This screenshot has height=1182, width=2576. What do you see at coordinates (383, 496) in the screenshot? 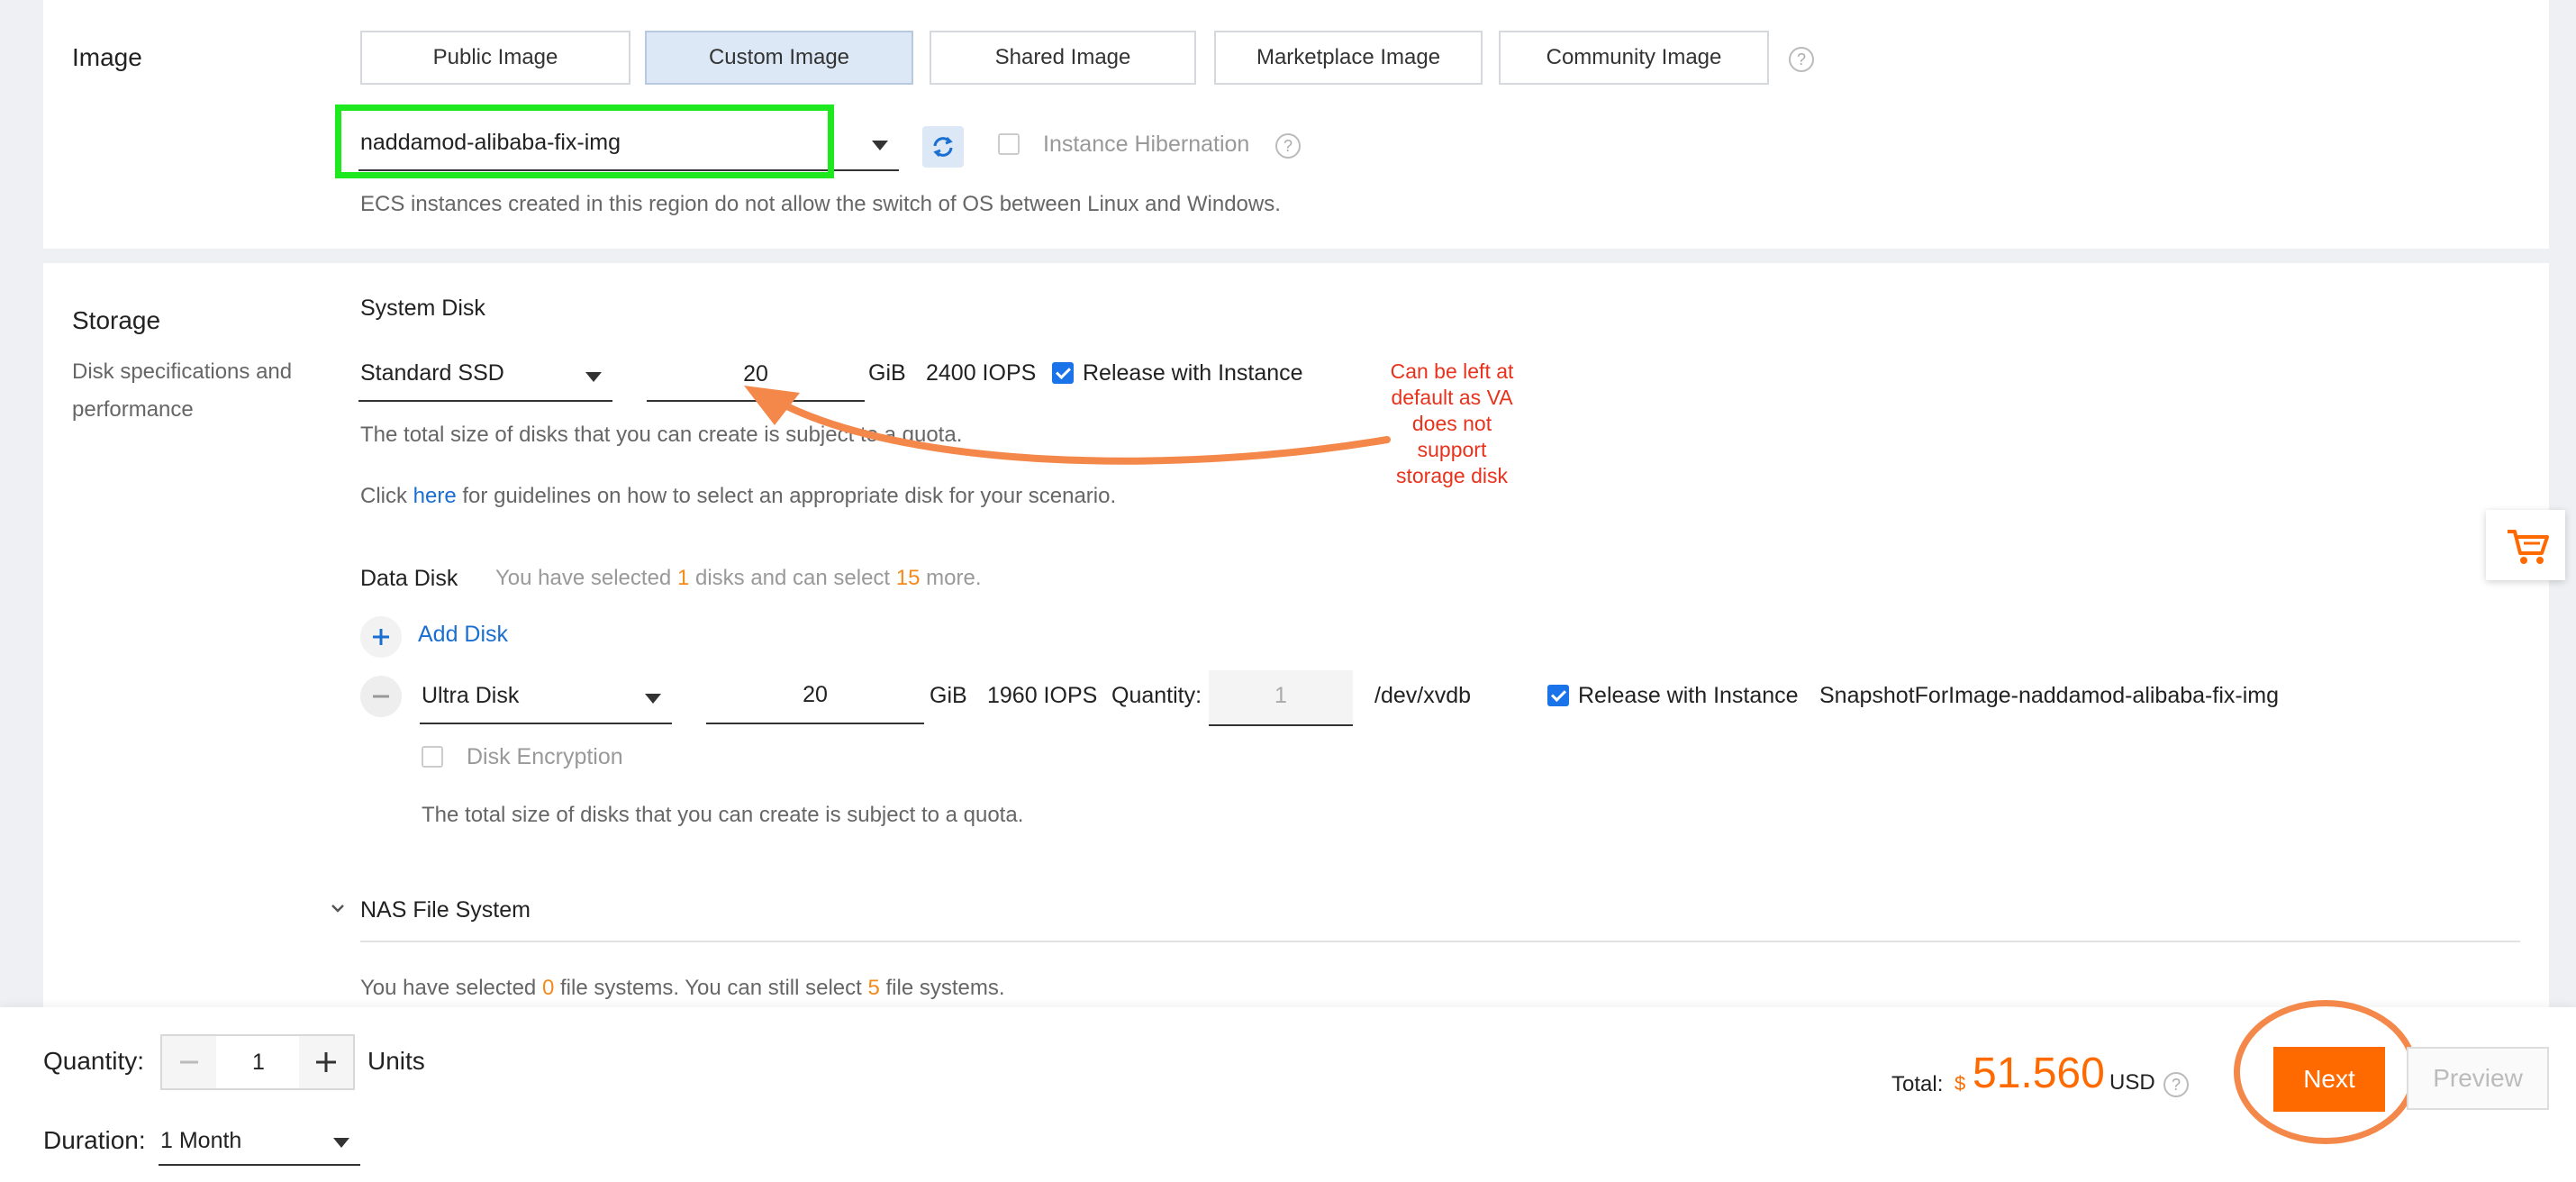
I see `guide-prefix: Click` at bounding box center [383, 496].